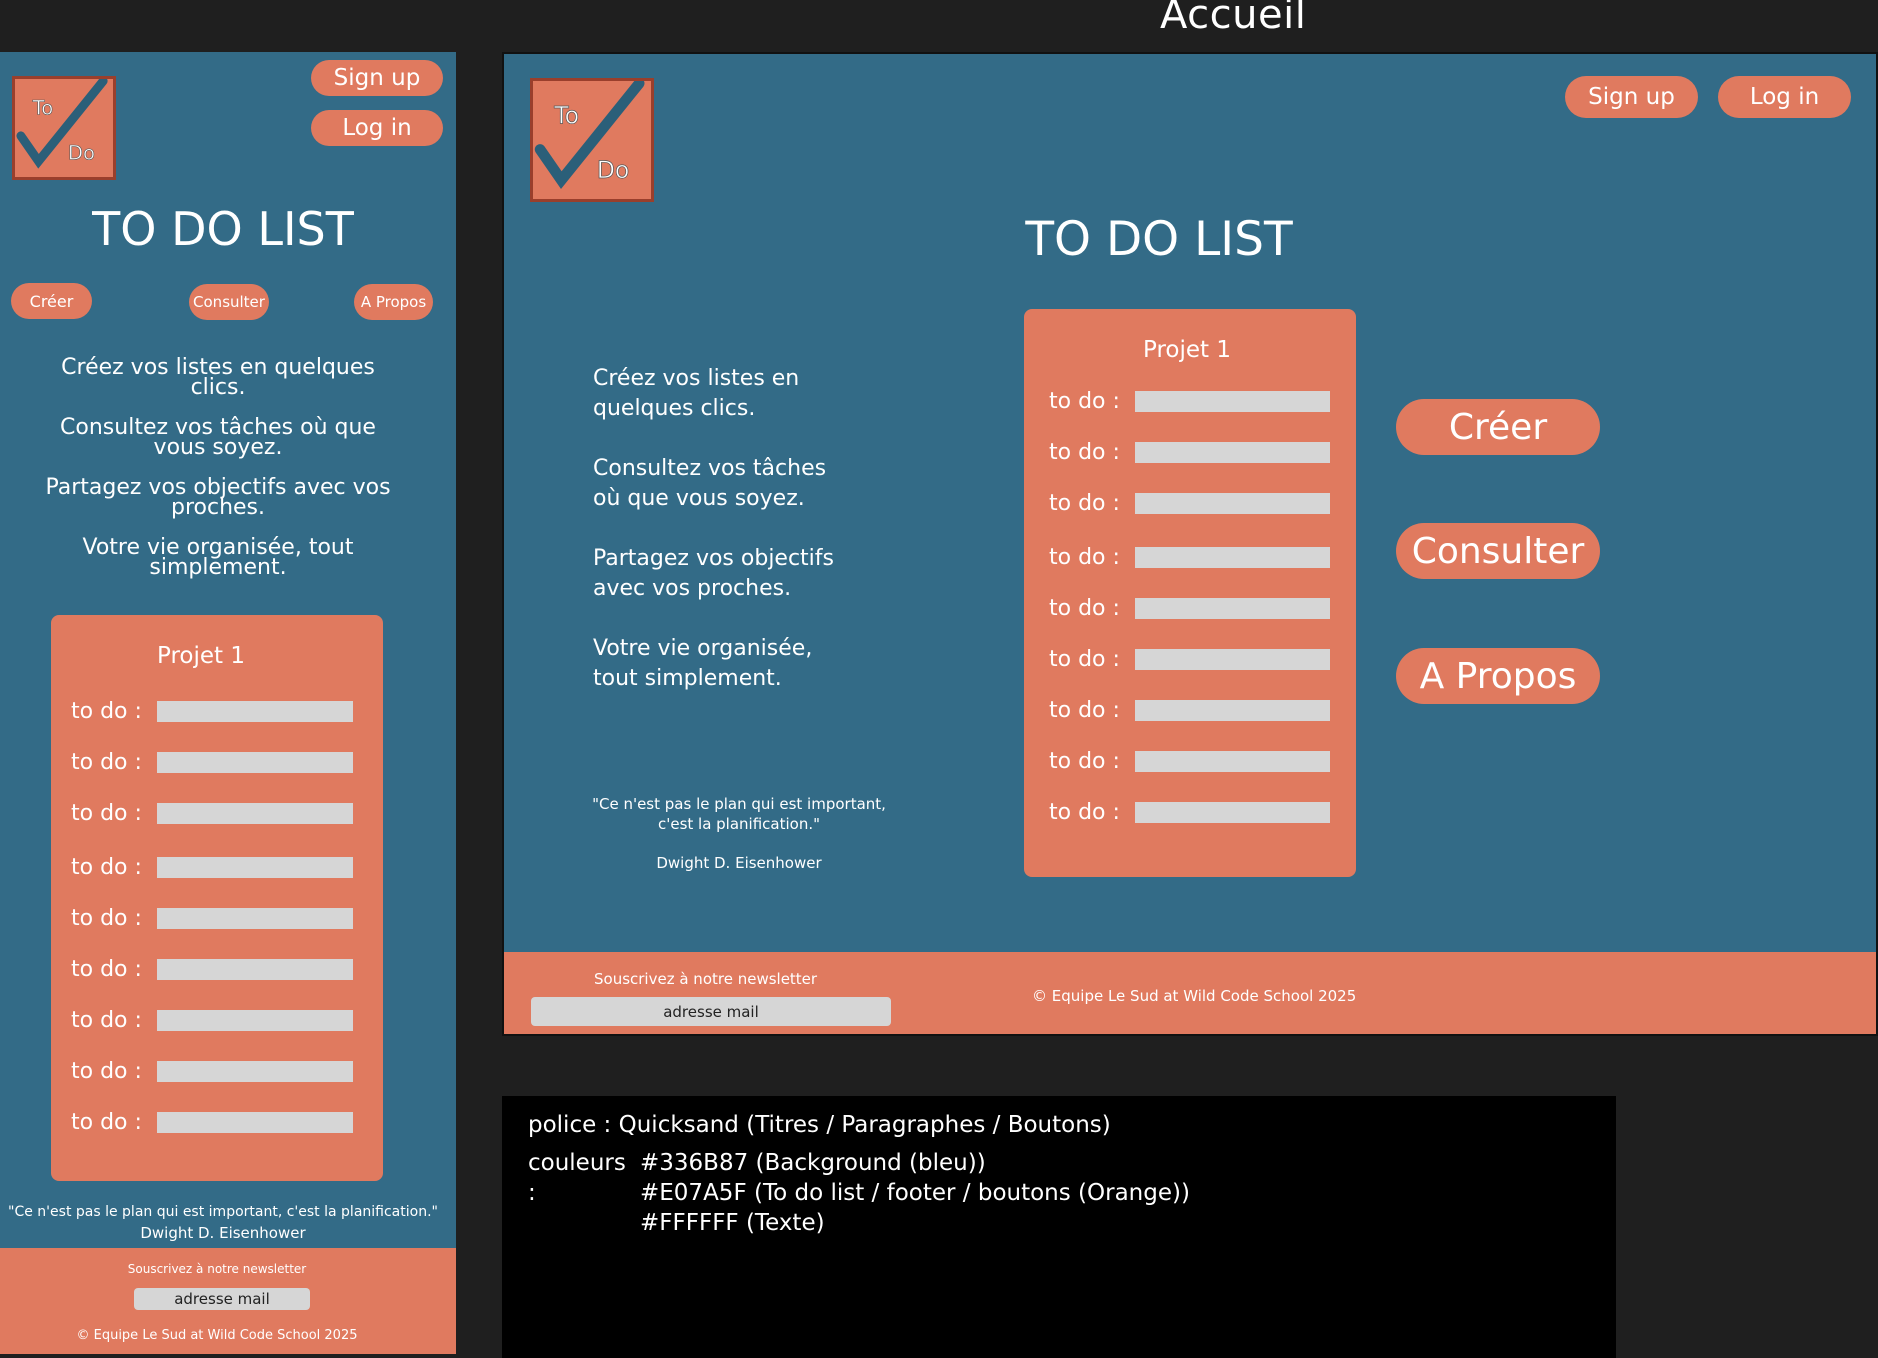 The height and width of the screenshot is (1358, 1878). What do you see at coordinates (813, 1163) in the screenshot?
I see `color-note: #336B87 (Background (bleu))` at bounding box center [813, 1163].